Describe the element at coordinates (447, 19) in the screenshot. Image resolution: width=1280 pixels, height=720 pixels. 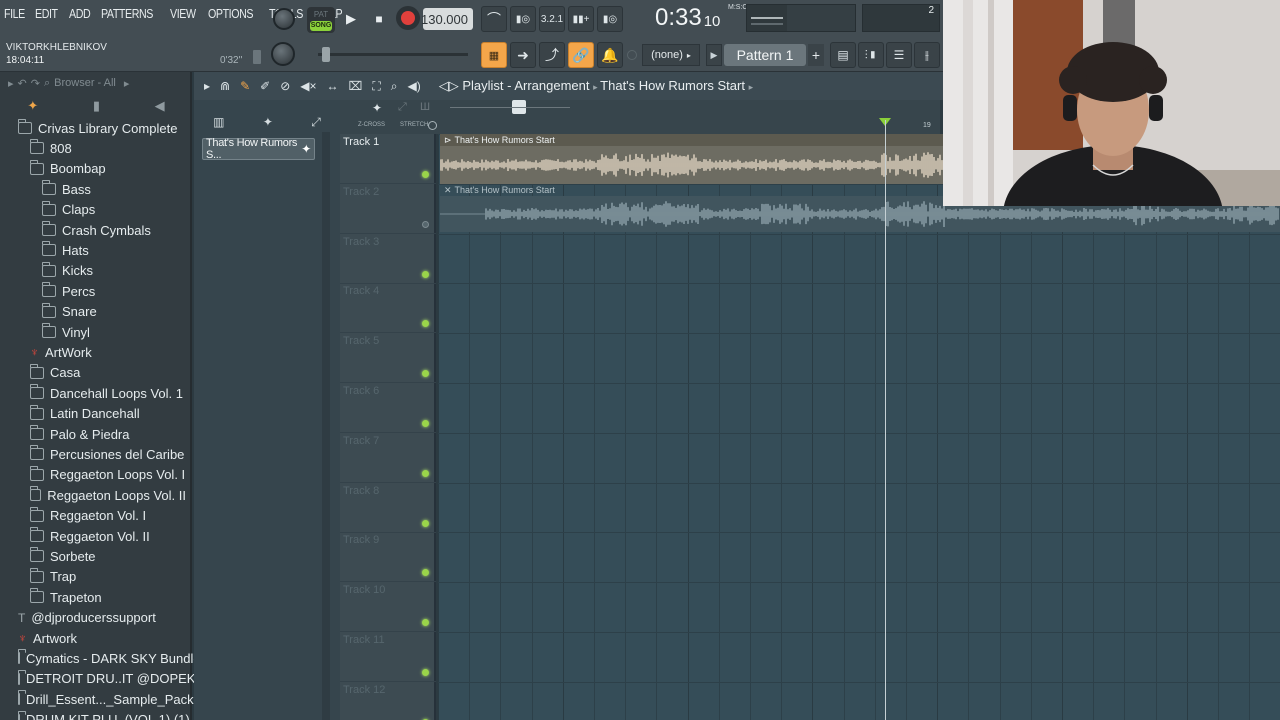
I see `tempo-display: 130.000` at that location.